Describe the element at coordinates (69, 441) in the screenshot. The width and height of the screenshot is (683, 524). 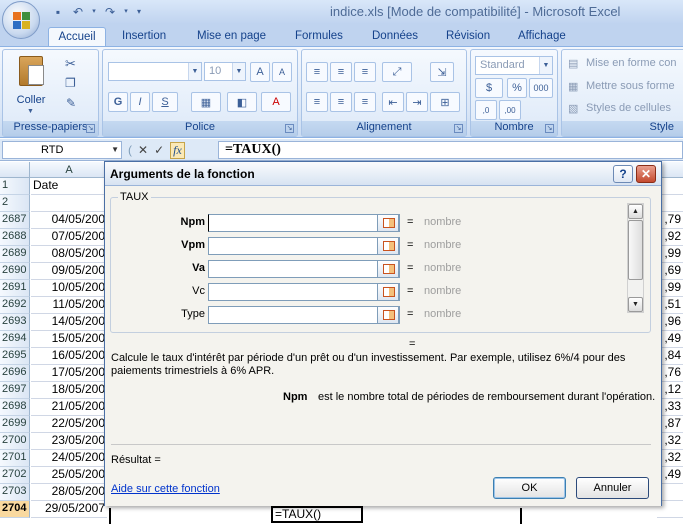
I see `cell-a: 23/05/200` at that location.